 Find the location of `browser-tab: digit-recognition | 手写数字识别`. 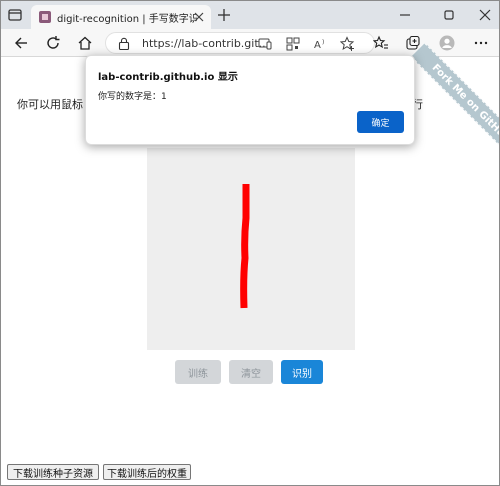

browser-tab: digit-recognition | 手写数字识别 is located at coordinates (121, 17).